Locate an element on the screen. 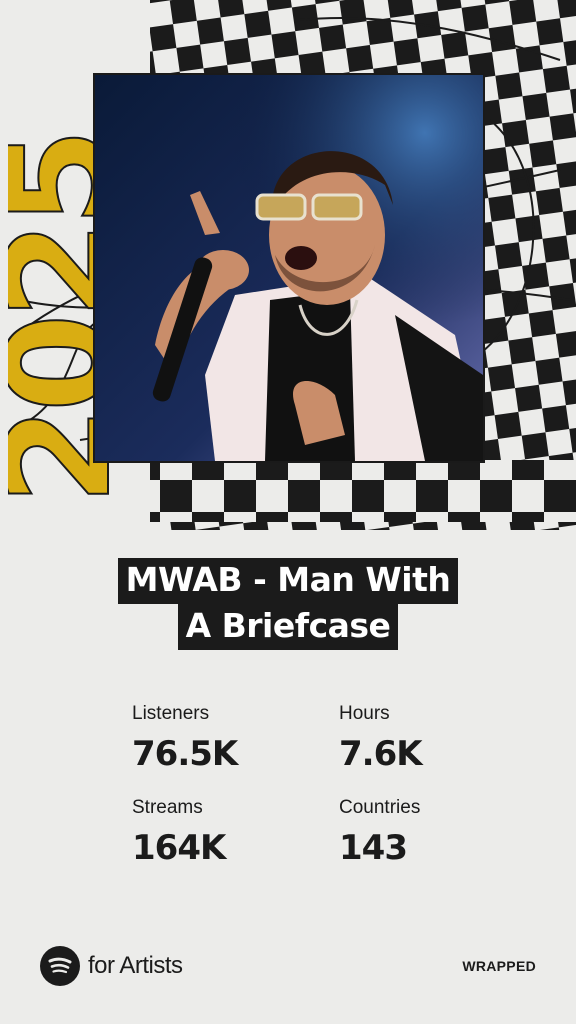 This screenshot has height=1024, width=576. stat-countries: Countries 143 is located at coordinates (404, 833).